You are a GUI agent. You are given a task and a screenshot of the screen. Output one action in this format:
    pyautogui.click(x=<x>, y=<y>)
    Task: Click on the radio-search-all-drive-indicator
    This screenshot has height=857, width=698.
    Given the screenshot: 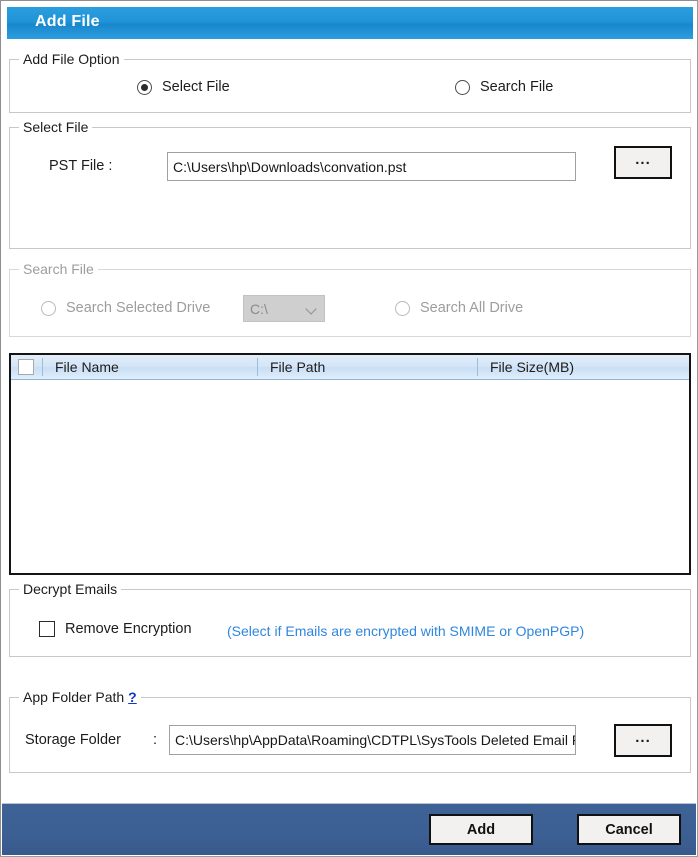 What is the action you would take?
    pyautogui.click(x=402, y=308)
    